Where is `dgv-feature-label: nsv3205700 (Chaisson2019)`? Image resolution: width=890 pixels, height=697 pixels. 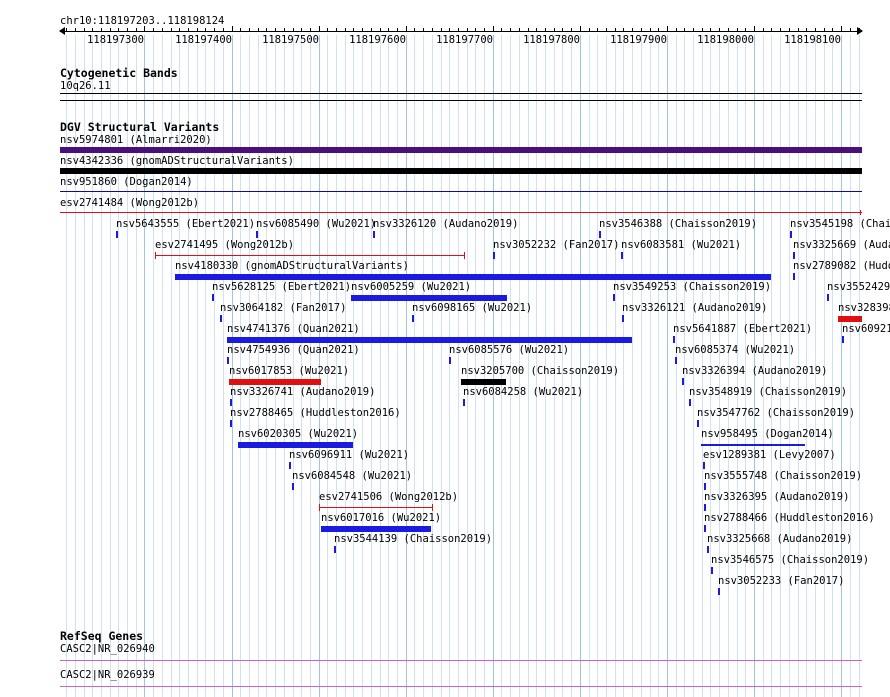
dgv-feature-label: nsv3205700 (Chaisson2019) is located at coordinates (540, 371).